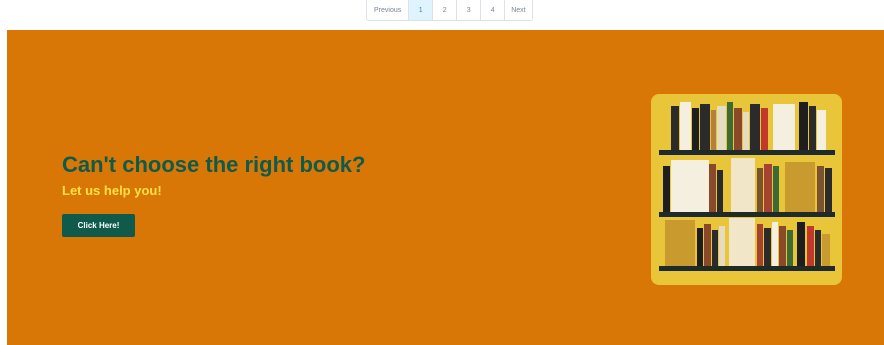  I want to click on pagination-page-4: 4, so click(492, 10).